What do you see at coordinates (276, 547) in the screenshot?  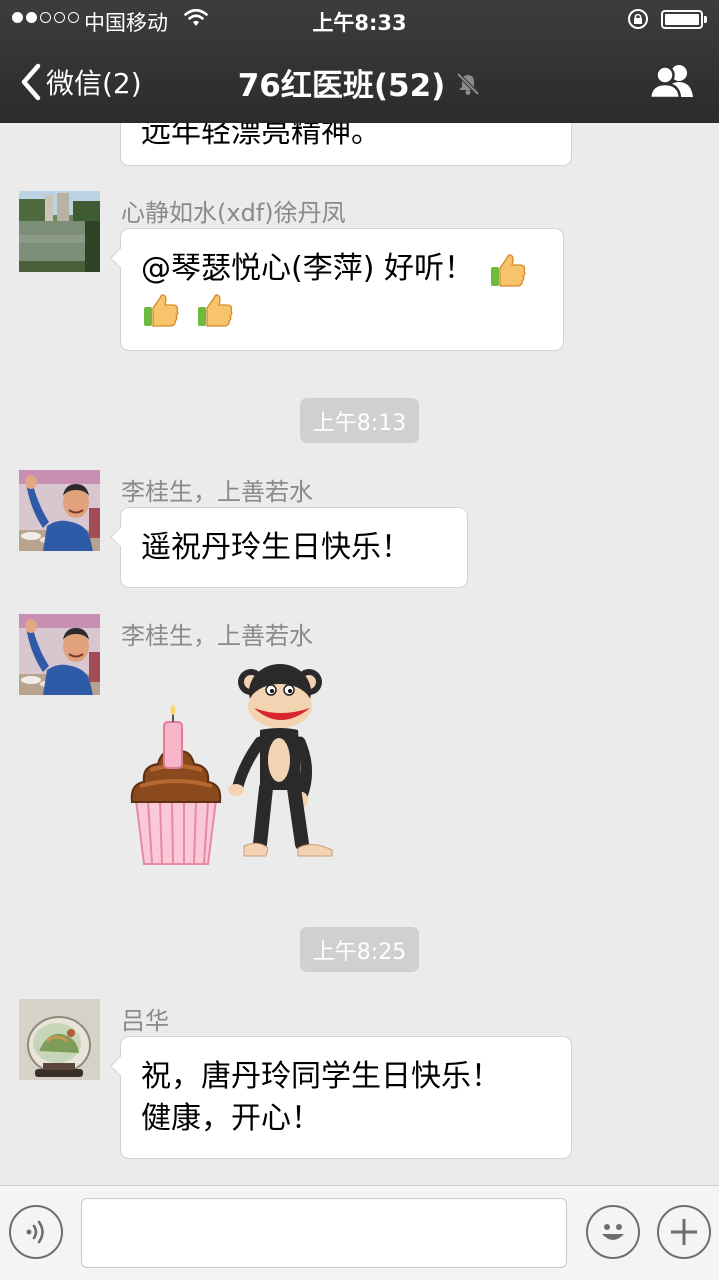 I see `message-text: 遥祝丹玲生日快乐！` at bounding box center [276, 547].